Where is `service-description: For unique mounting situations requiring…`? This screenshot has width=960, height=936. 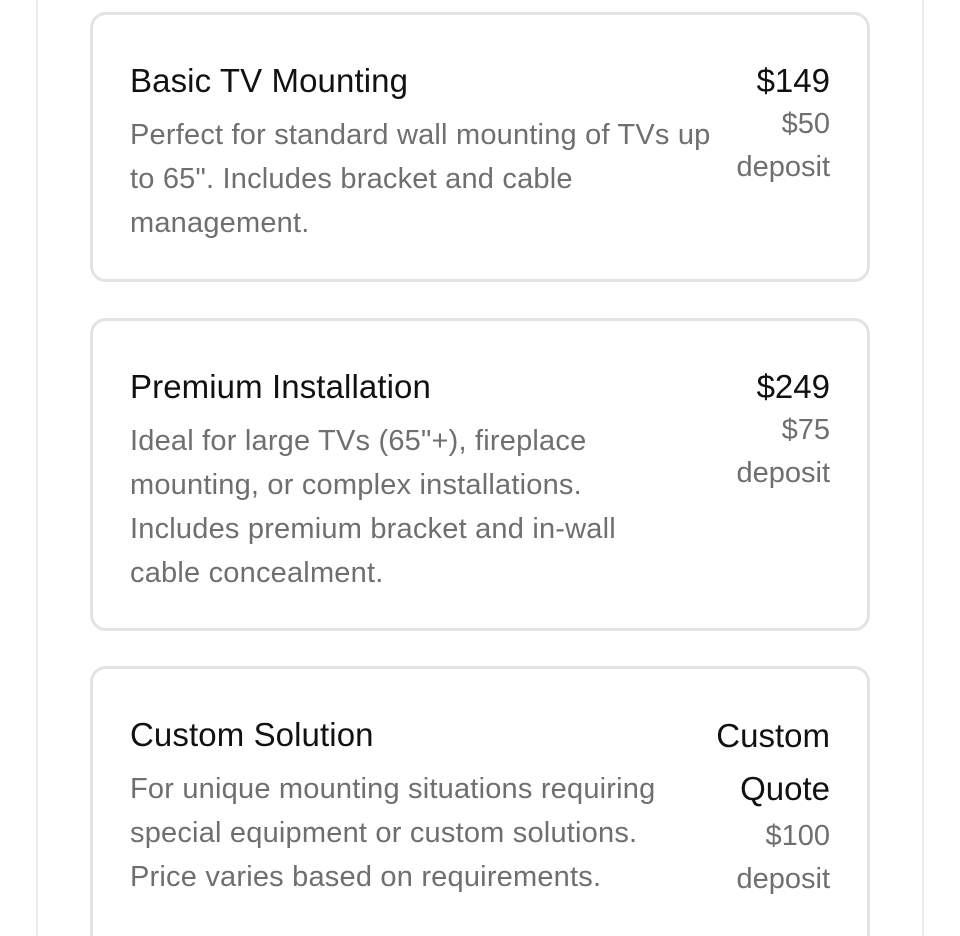 service-description: For unique mounting situations requiring… is located at coordinates (393, 833).